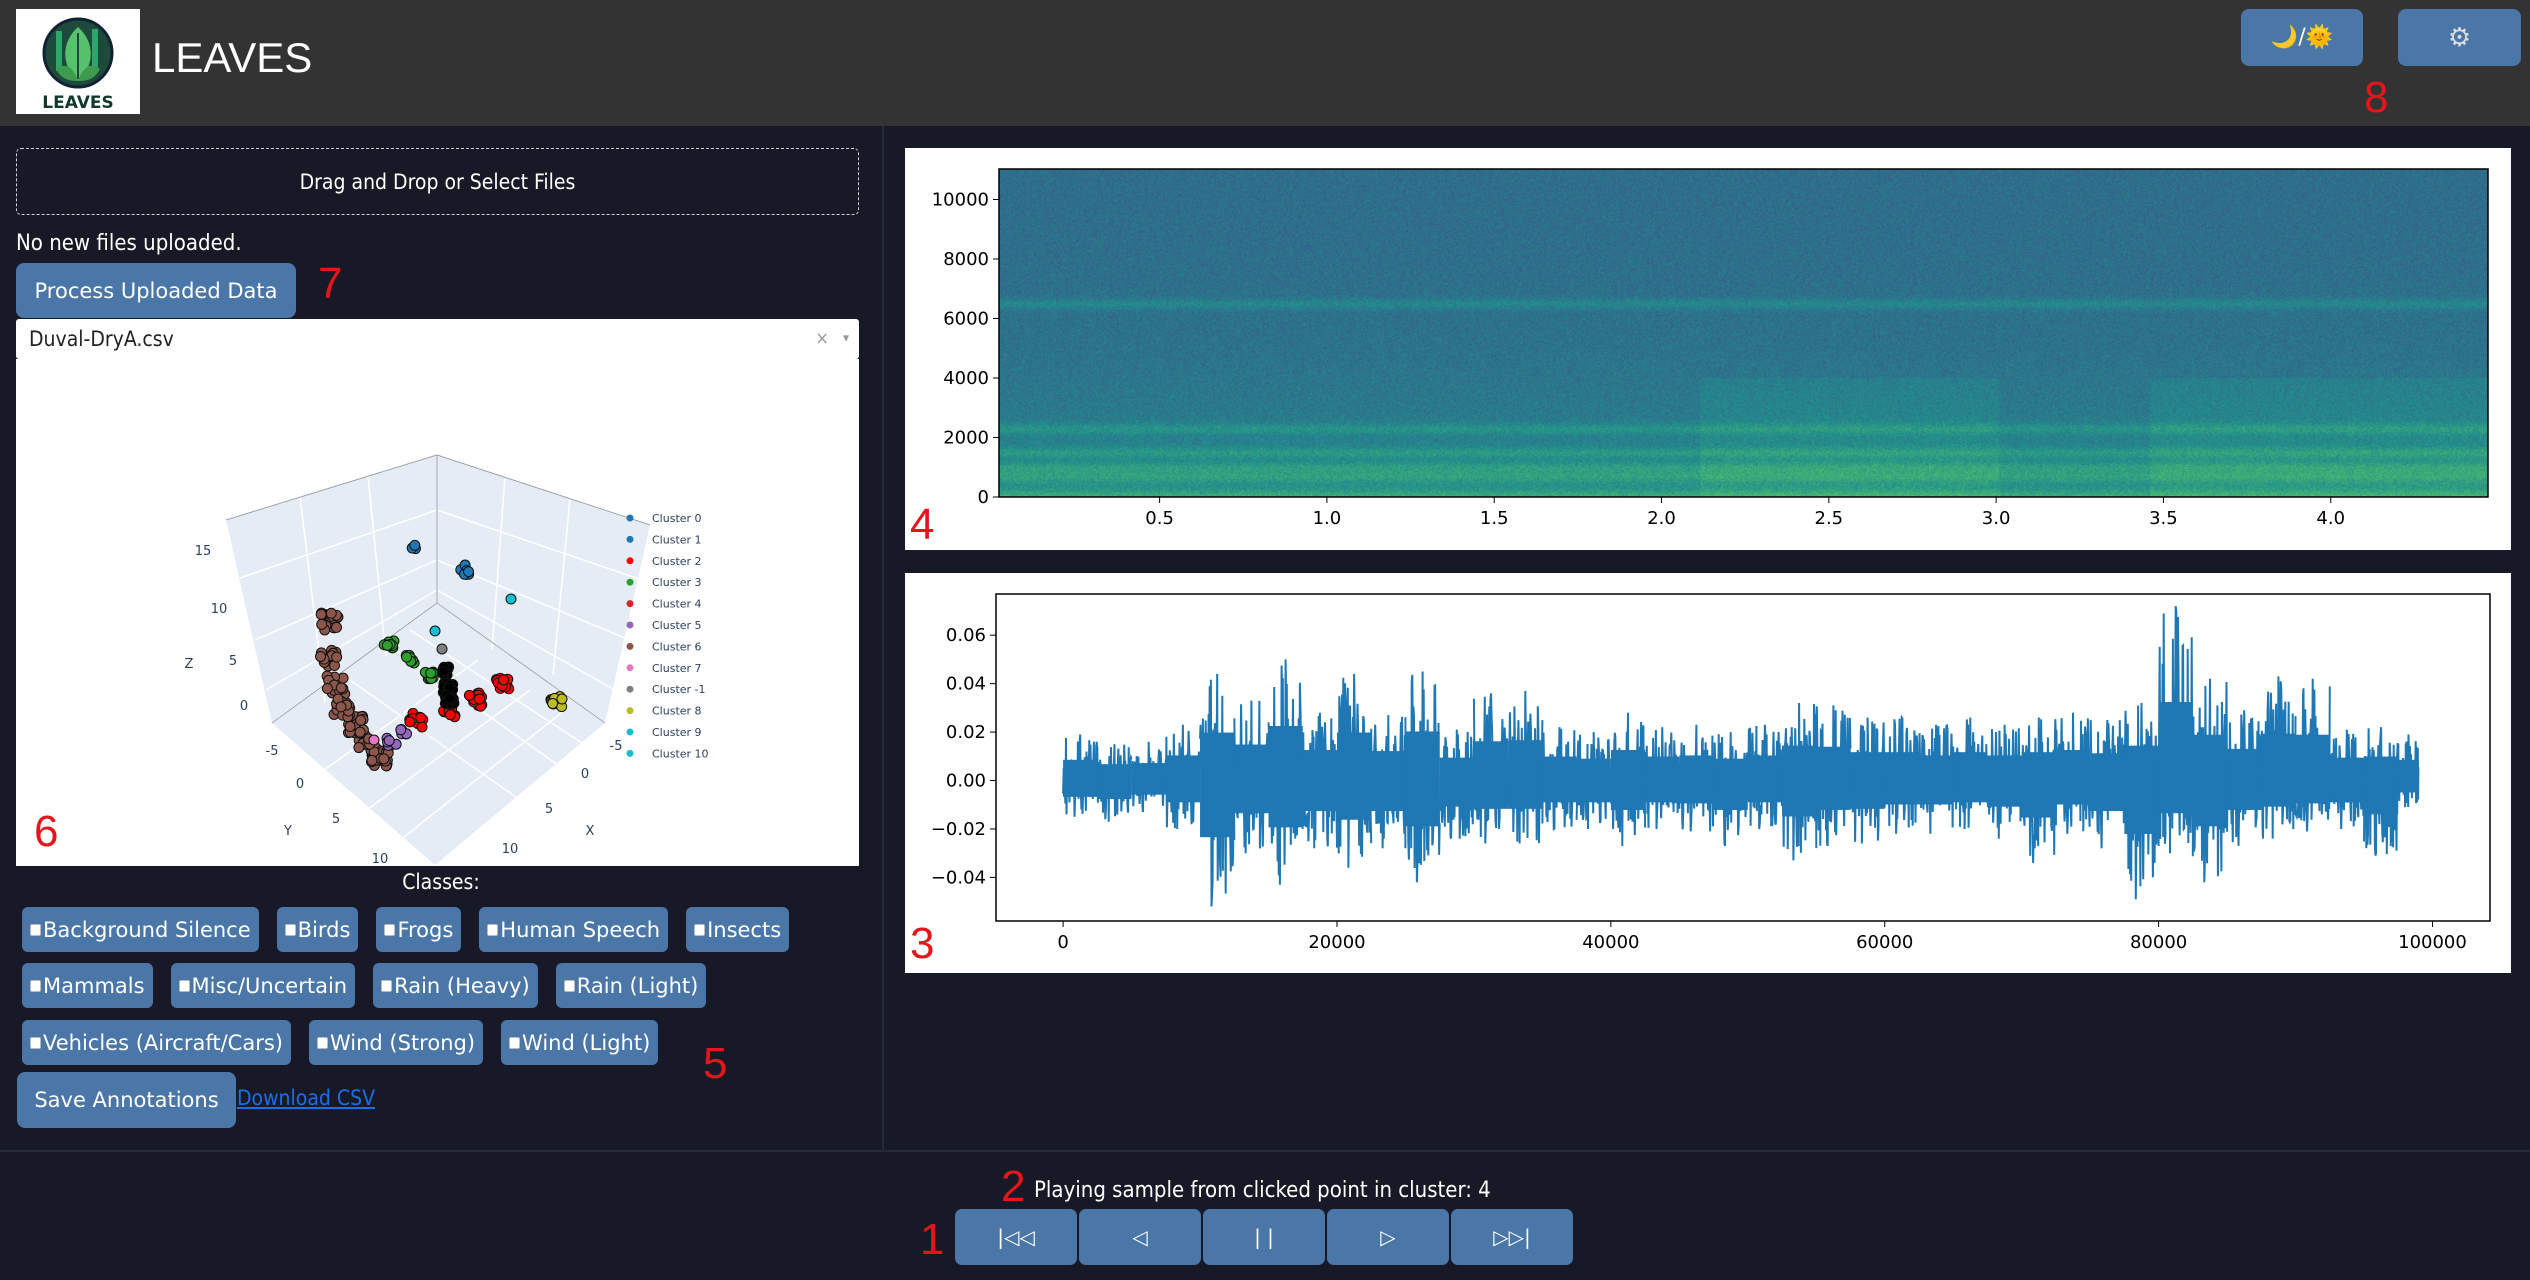 This screenshot has height=1280, width=2530. What do you see at coordinates (574, 929) in the screenshot?
I see `class-toggle-human-speech: Human Speech` at bounding box center [574, 929].